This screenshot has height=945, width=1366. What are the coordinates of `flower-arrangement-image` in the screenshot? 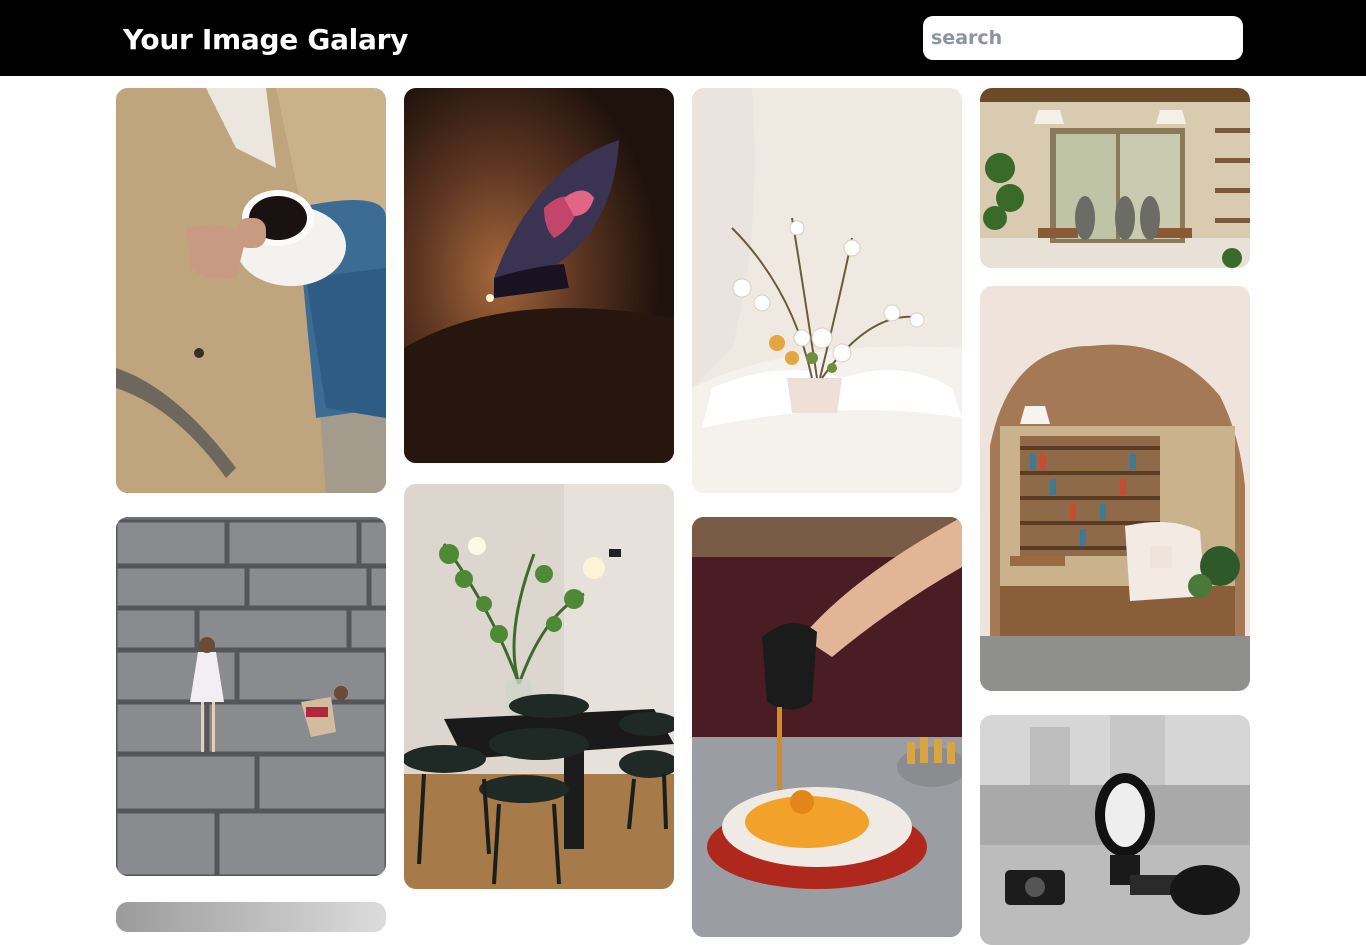 It's located at (827, 290).